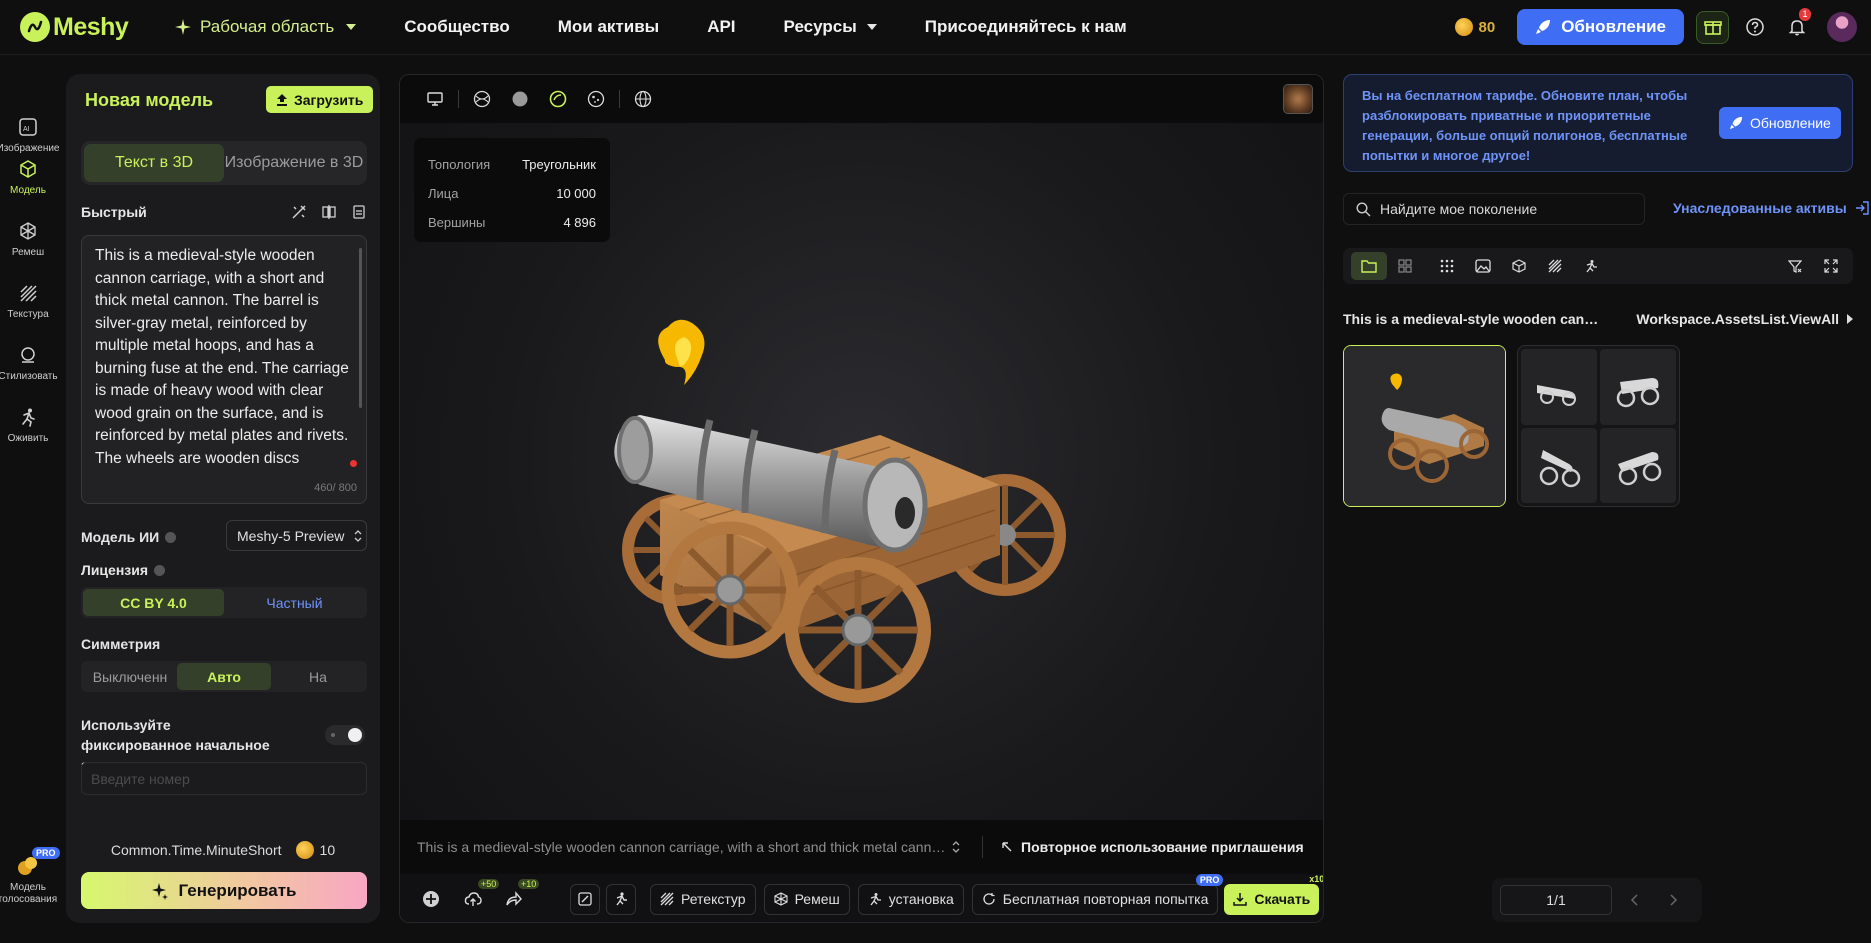 The width and height of the screenshot is (1871, 943). Describe the element at coordinates (596, 99) in the screenshot. I see `material-button` at that location.